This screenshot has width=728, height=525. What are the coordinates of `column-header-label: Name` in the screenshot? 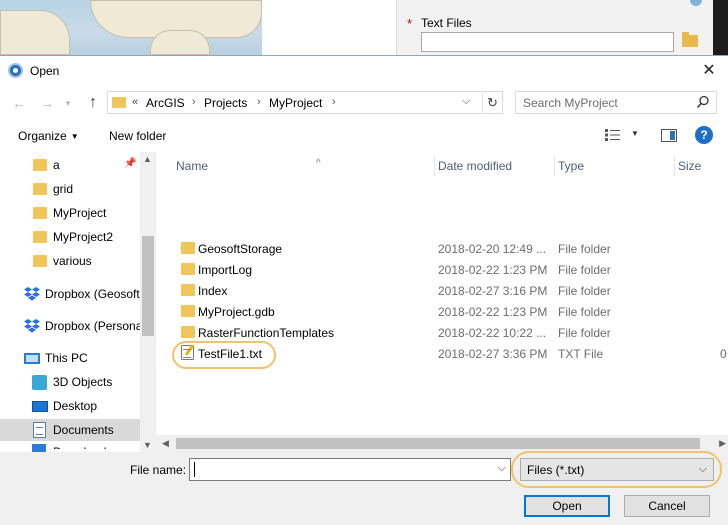 It's located at (192, 166).